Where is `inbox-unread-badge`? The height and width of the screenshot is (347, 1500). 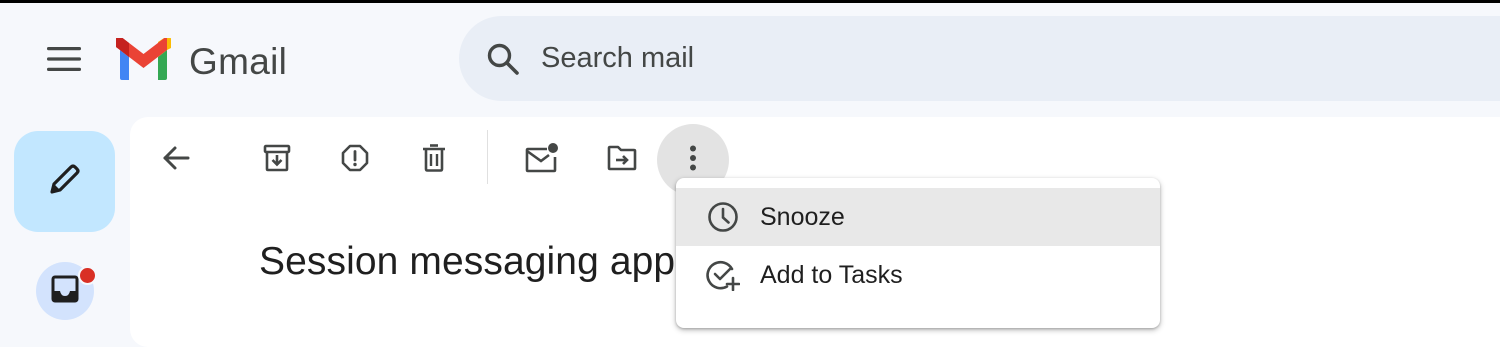 inbox-unread-badge is located at coordinates (87, 275).